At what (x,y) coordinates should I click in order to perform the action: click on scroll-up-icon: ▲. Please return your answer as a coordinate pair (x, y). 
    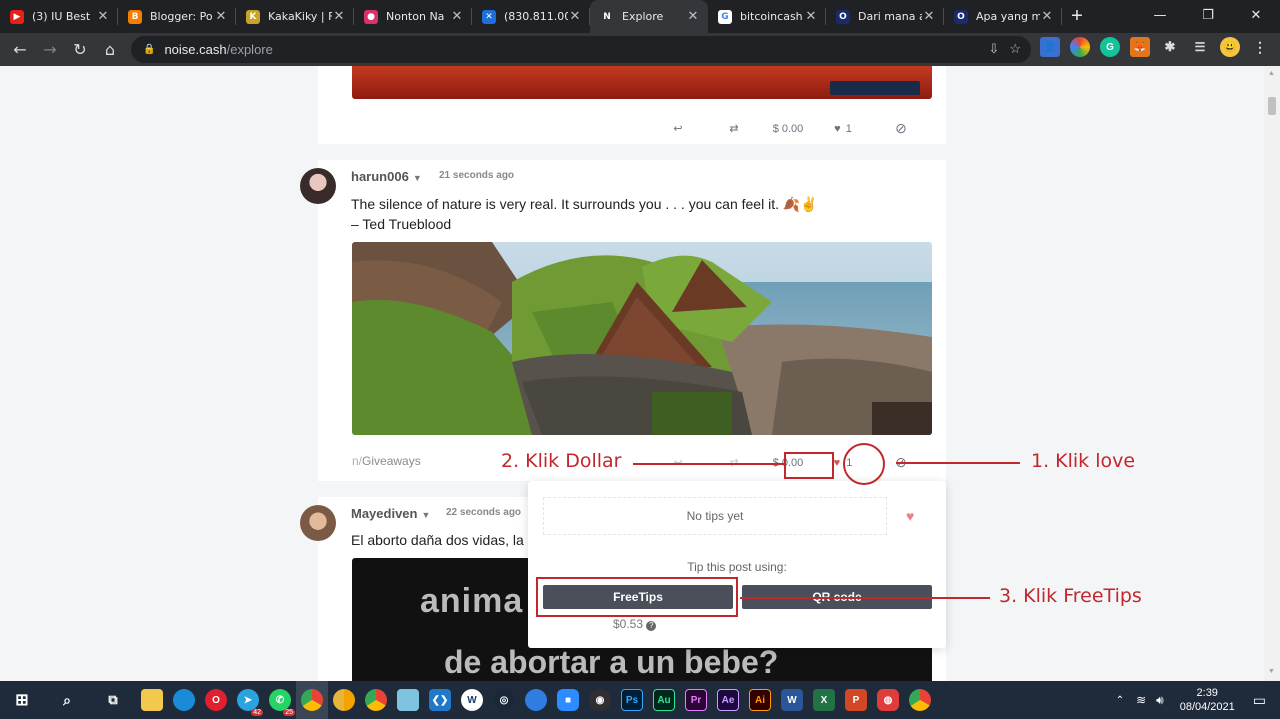
    Looking at the image, I should click on (1271, 73).